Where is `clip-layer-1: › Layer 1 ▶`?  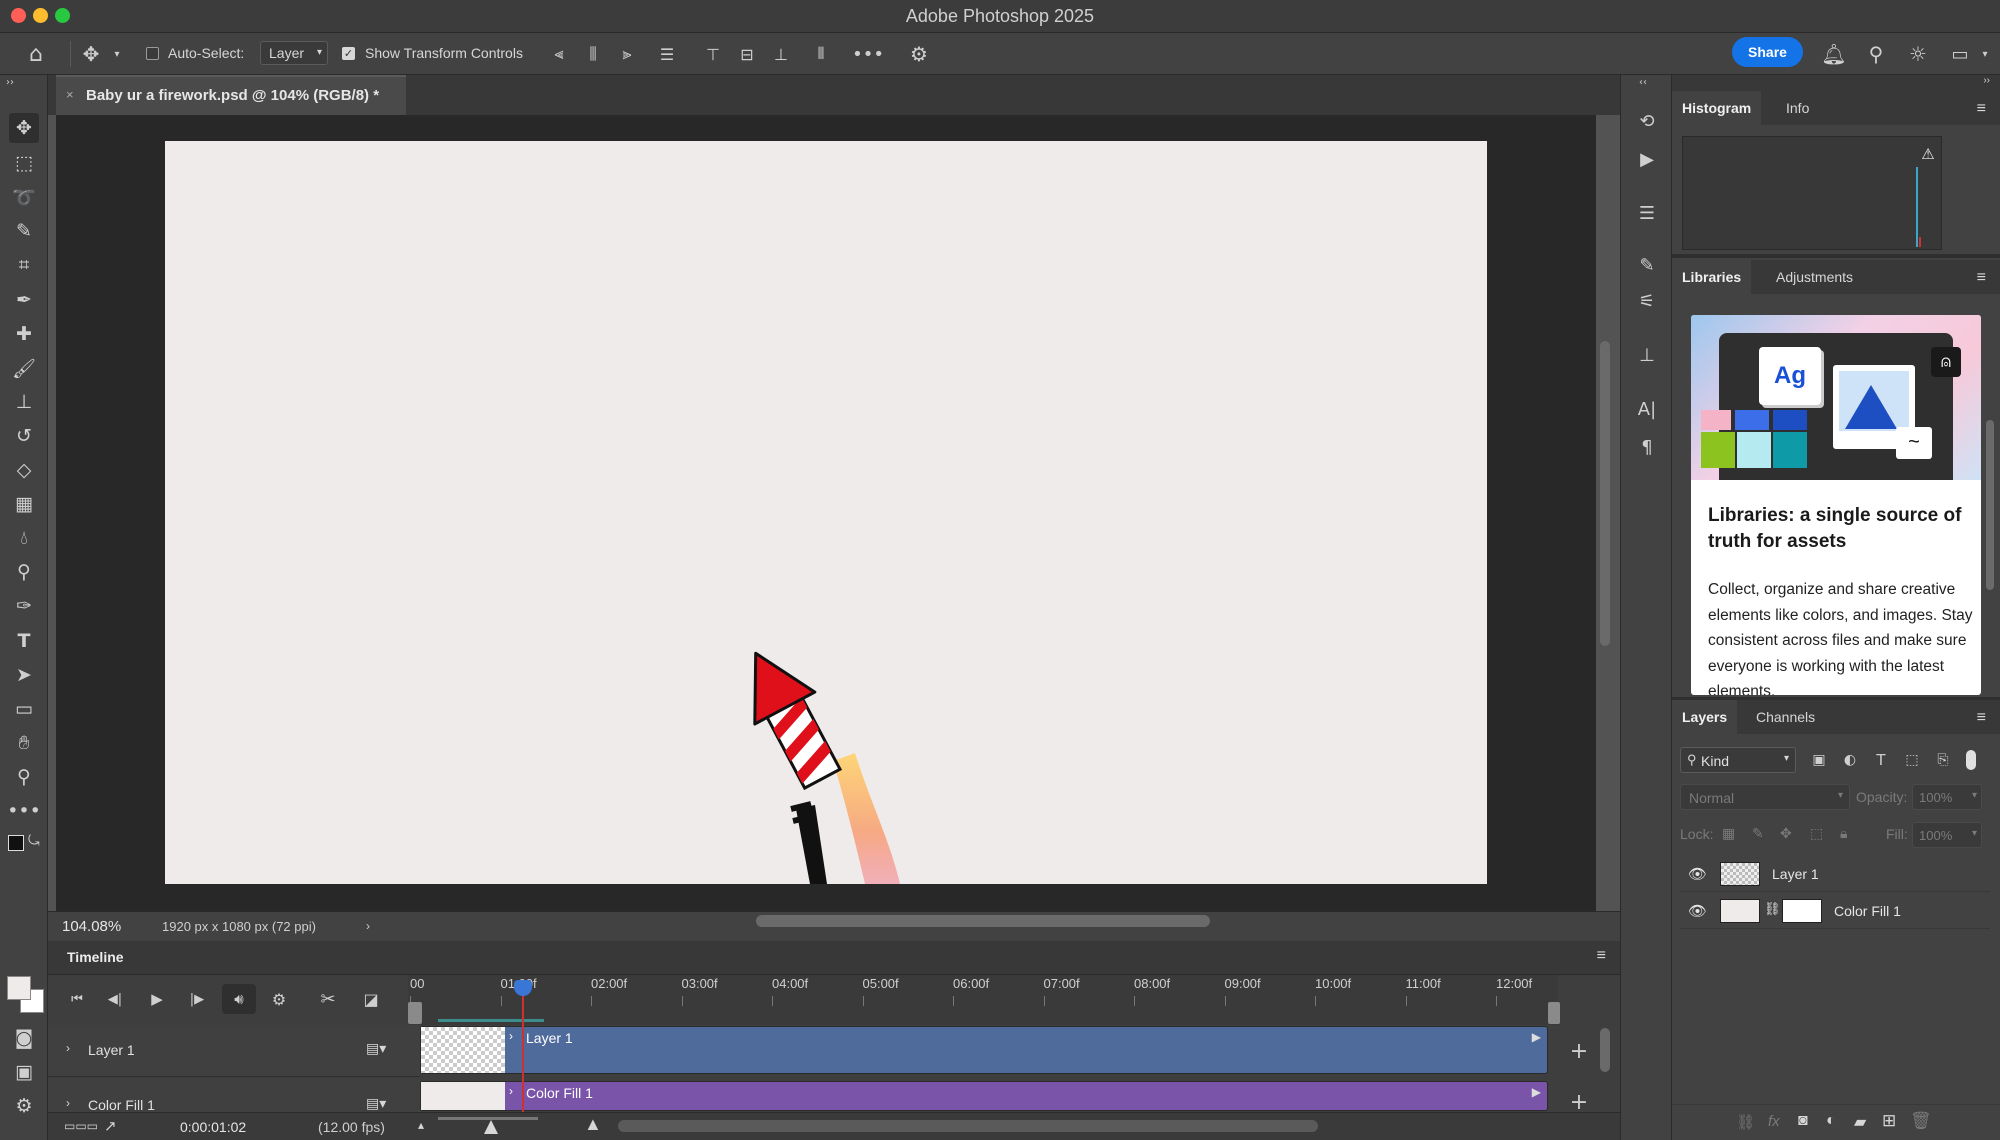 clip-layer-1: › Layer 1 ▶ is located at coordinates (984, 1050).